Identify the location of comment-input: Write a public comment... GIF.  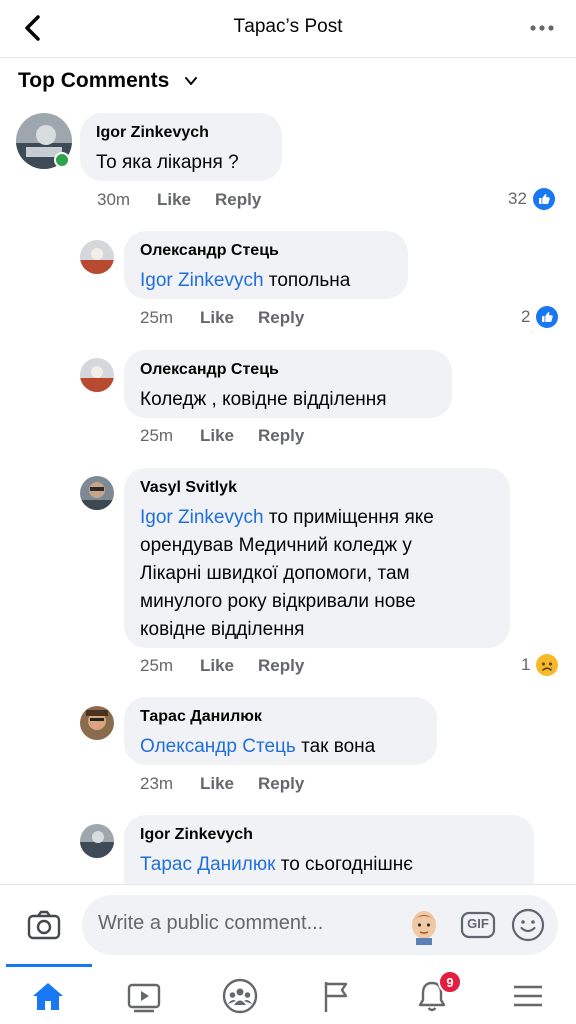
(320, 925).